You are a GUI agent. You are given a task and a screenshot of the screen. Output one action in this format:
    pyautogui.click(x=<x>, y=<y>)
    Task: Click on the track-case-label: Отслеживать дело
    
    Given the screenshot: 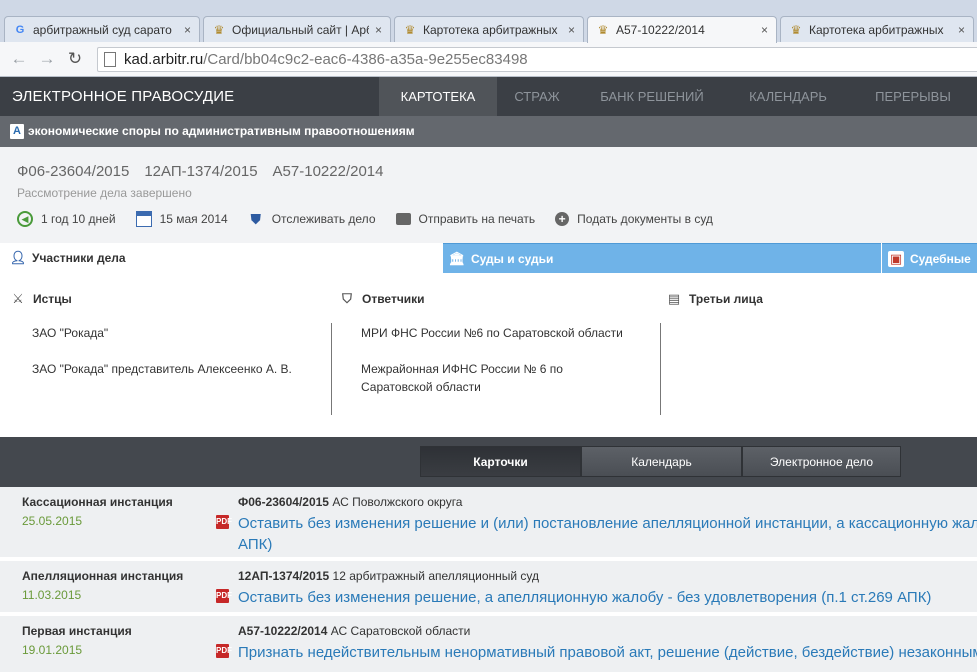 What is the action you would take?
    pyautogui.click(x=323, y=219)
    